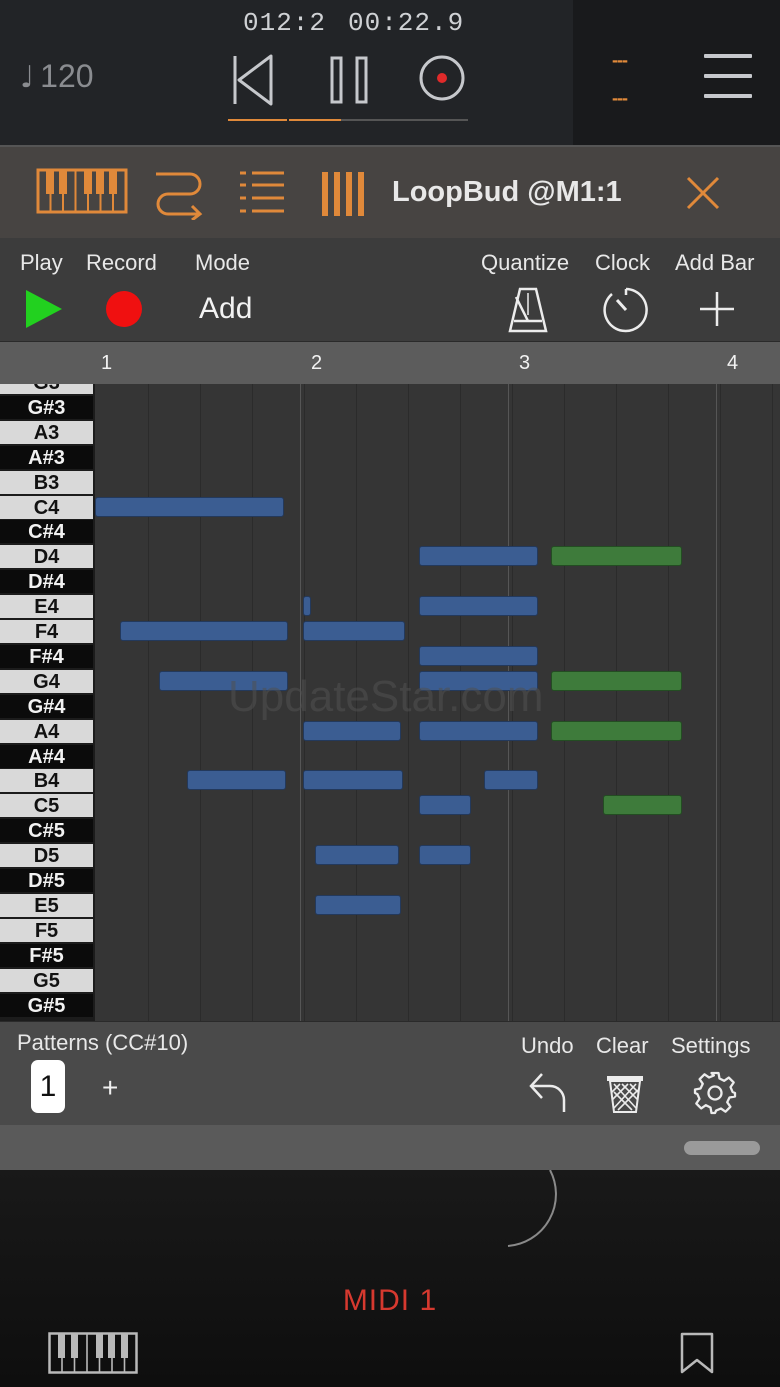 This screenshot has height=1387, width=780. I want to click on midi-note-c4, so click(190, 506).